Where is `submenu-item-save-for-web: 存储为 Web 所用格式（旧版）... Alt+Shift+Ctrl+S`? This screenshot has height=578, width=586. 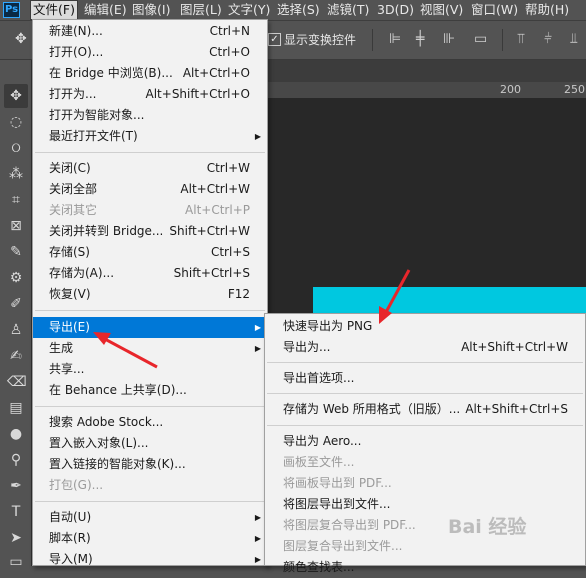 submenu-item-save-for-web: 存储为 Web 所用格式（旧版）... Alt+Shift+Ctrl+S is located at coordinates (425, 409).